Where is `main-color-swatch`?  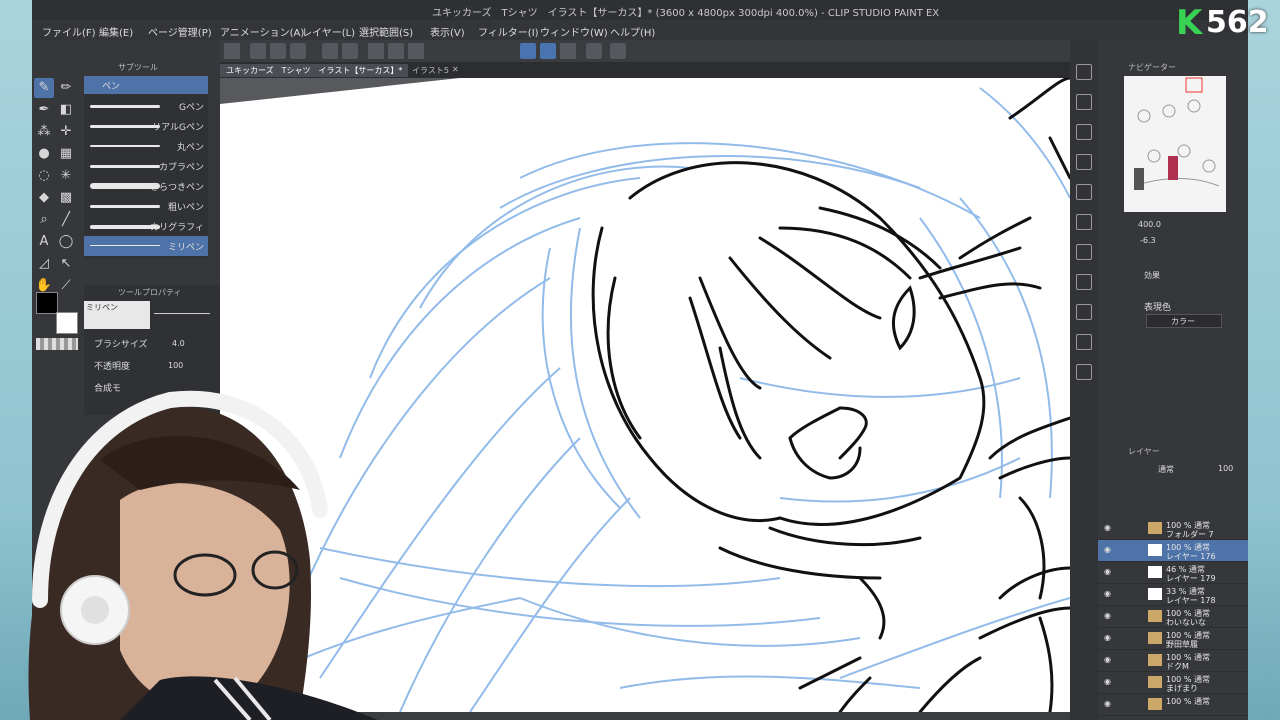 main-color-swatch is located at coordinates (47, 303).